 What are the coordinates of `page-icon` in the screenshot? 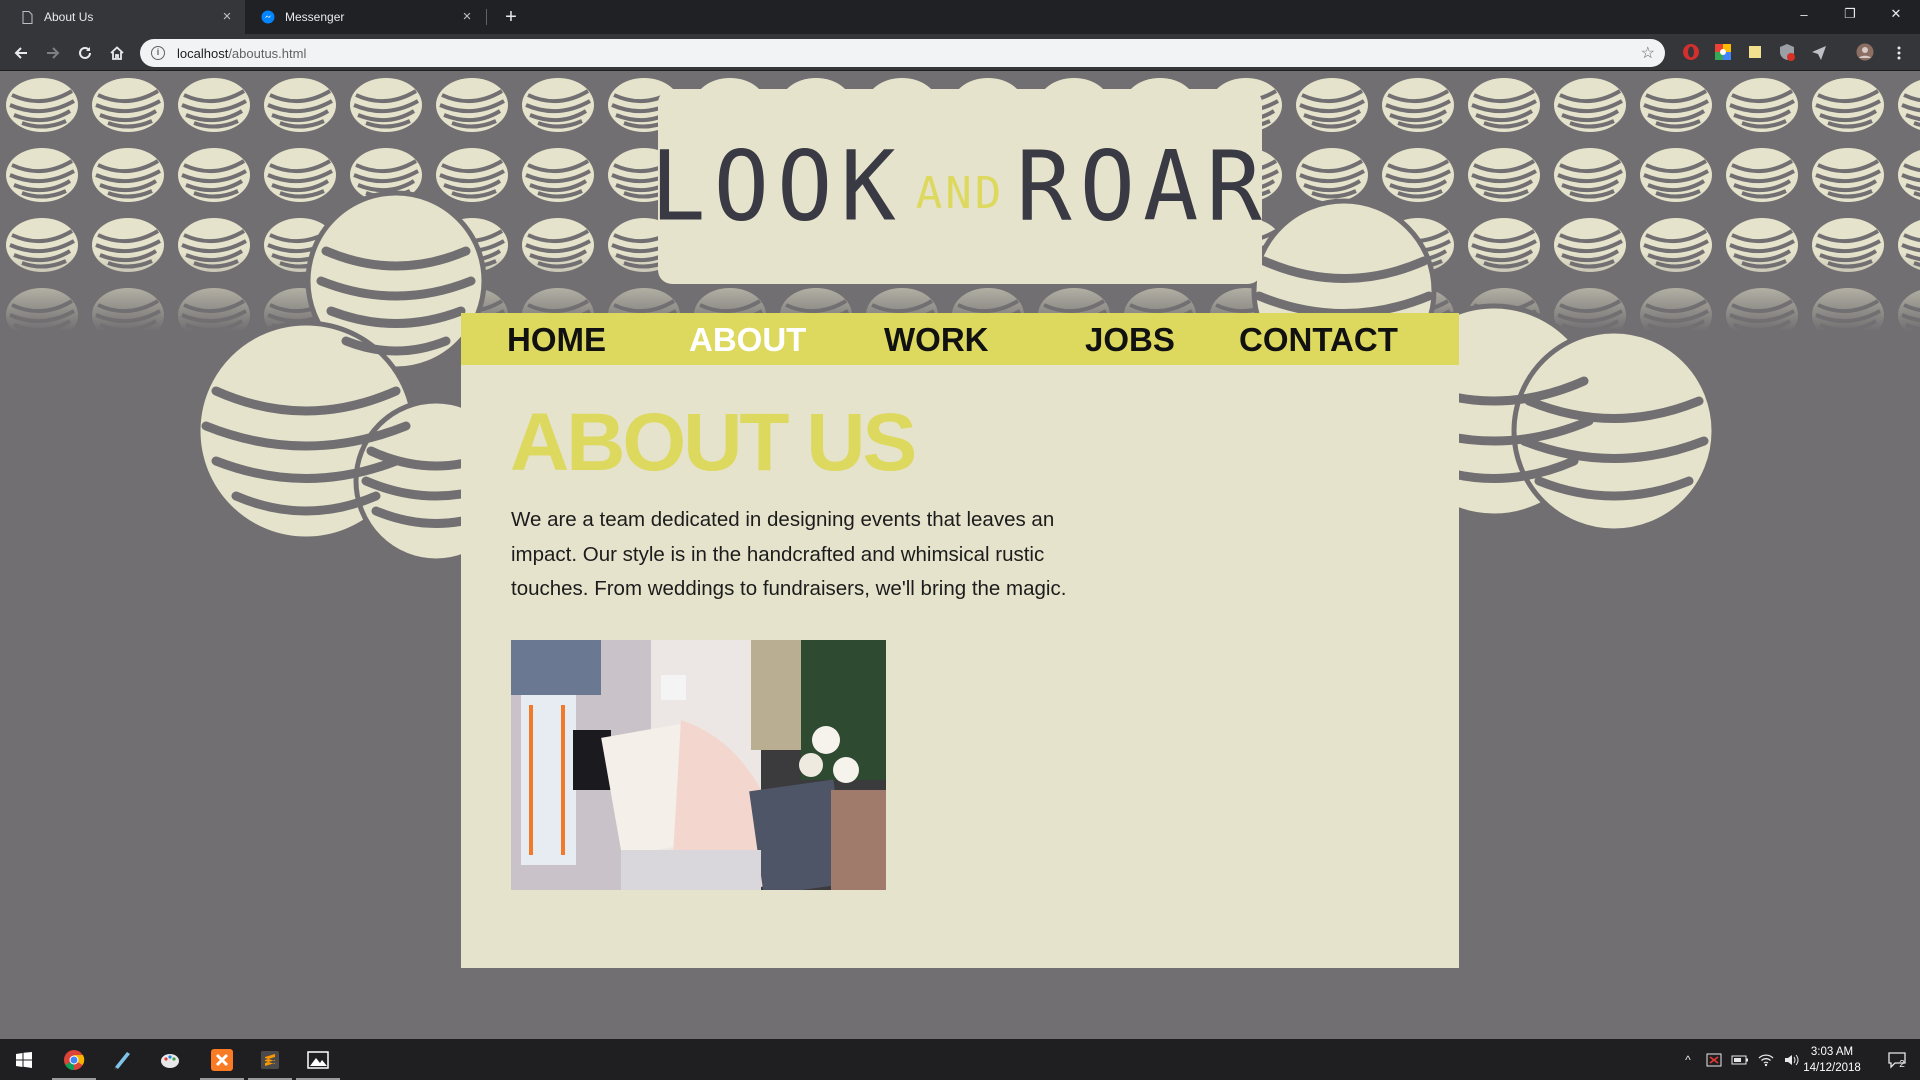 It's located at (27, 17).